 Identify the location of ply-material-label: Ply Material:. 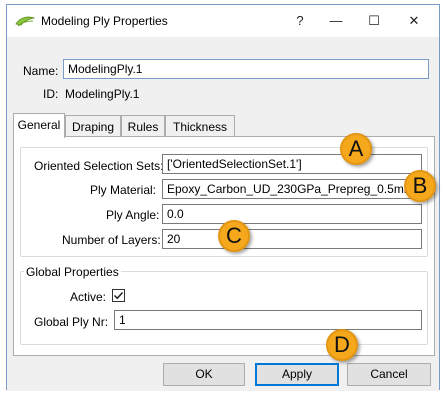
(123, 190).